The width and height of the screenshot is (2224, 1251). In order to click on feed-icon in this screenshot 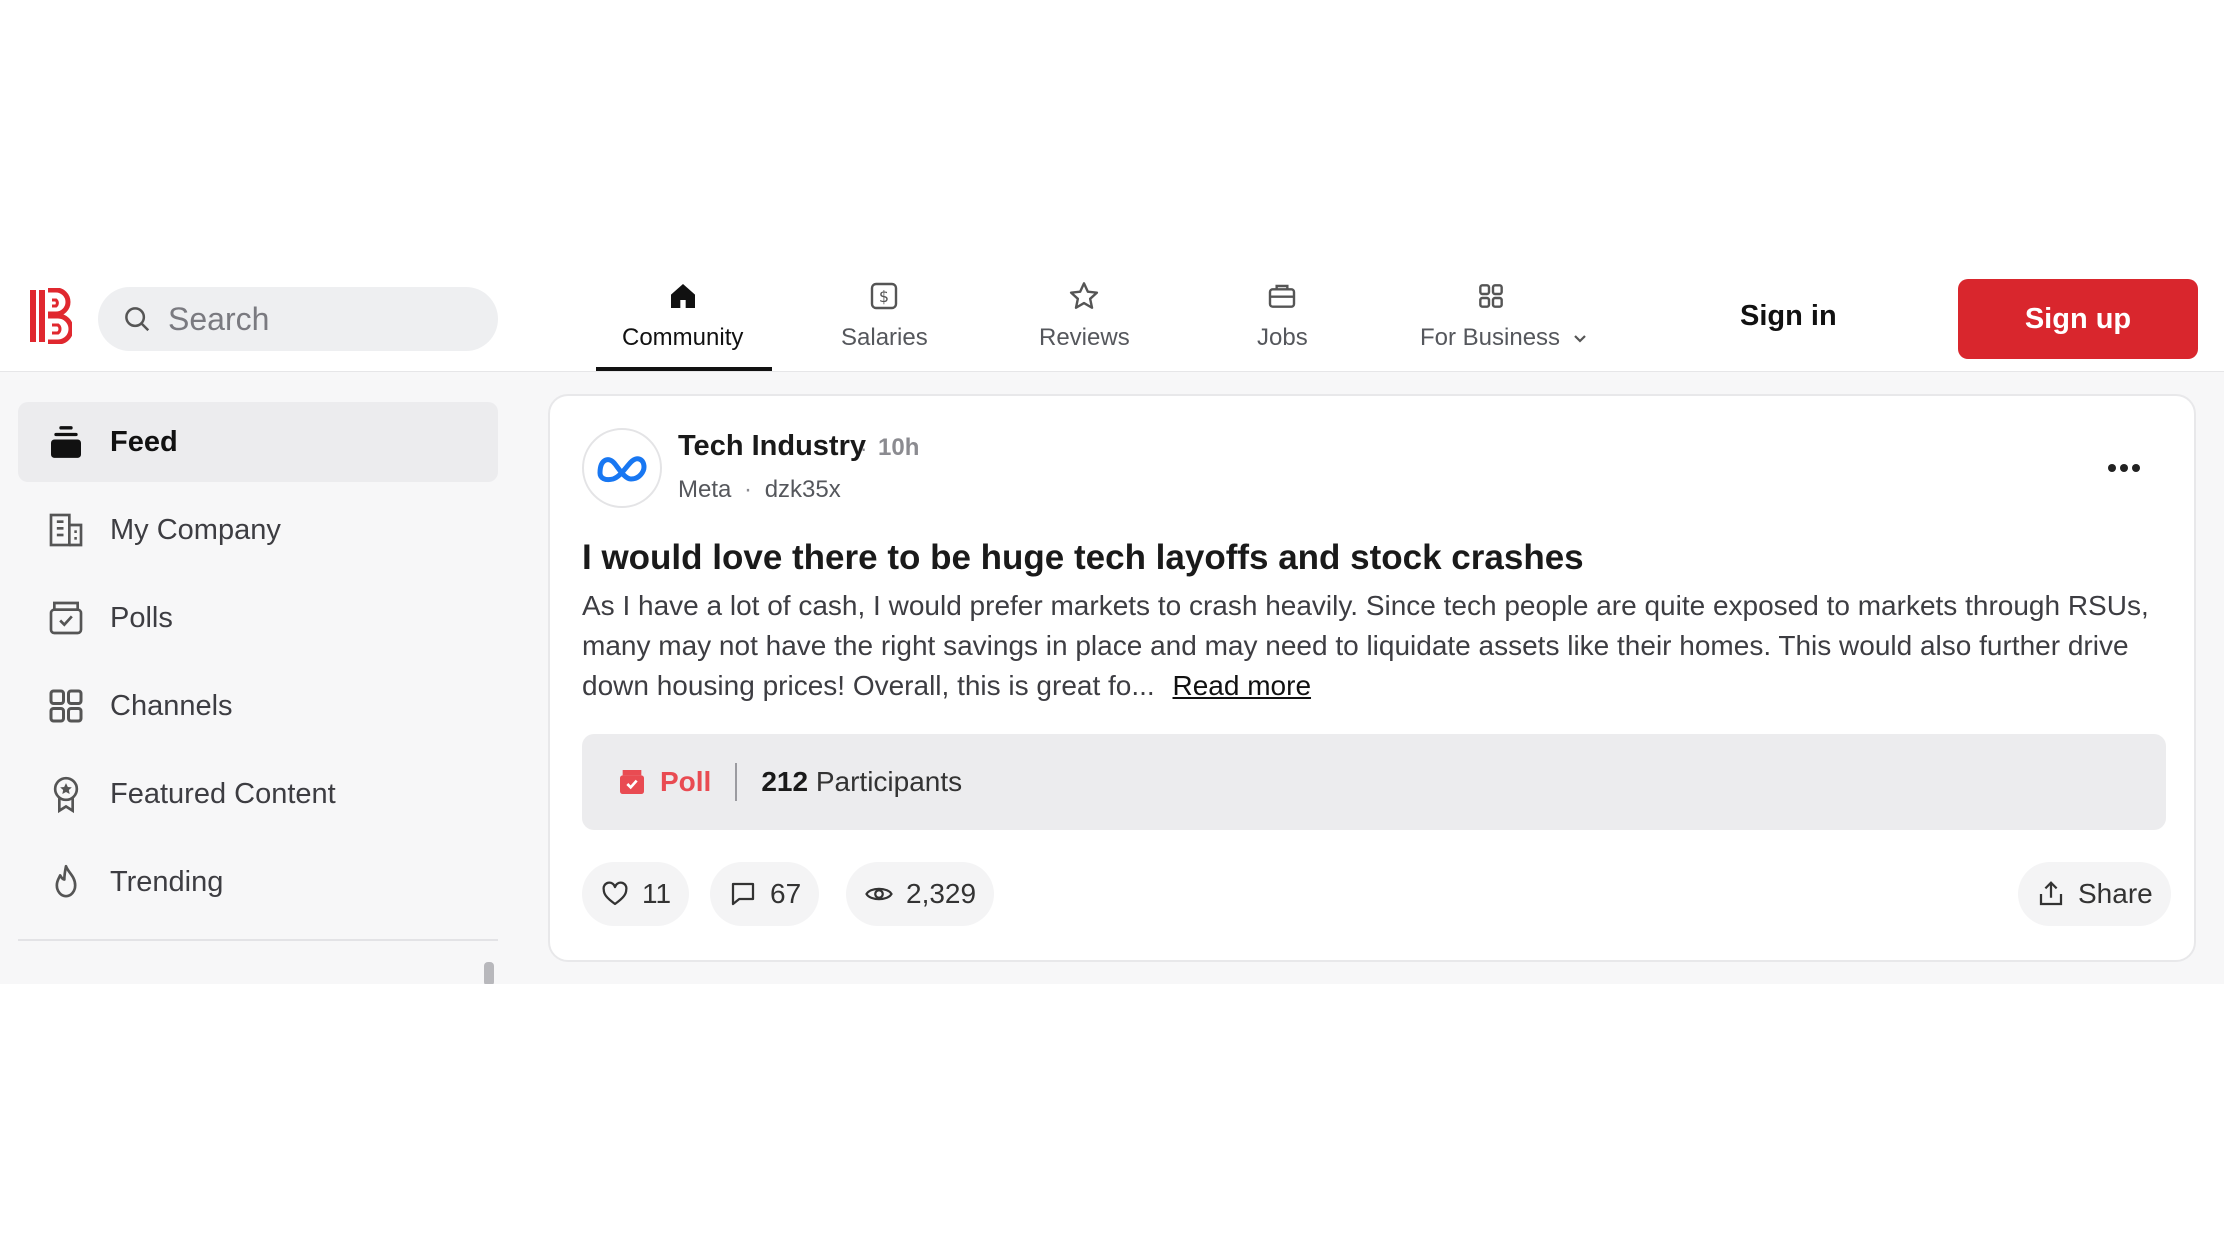, I will do `click(66, 442)`.